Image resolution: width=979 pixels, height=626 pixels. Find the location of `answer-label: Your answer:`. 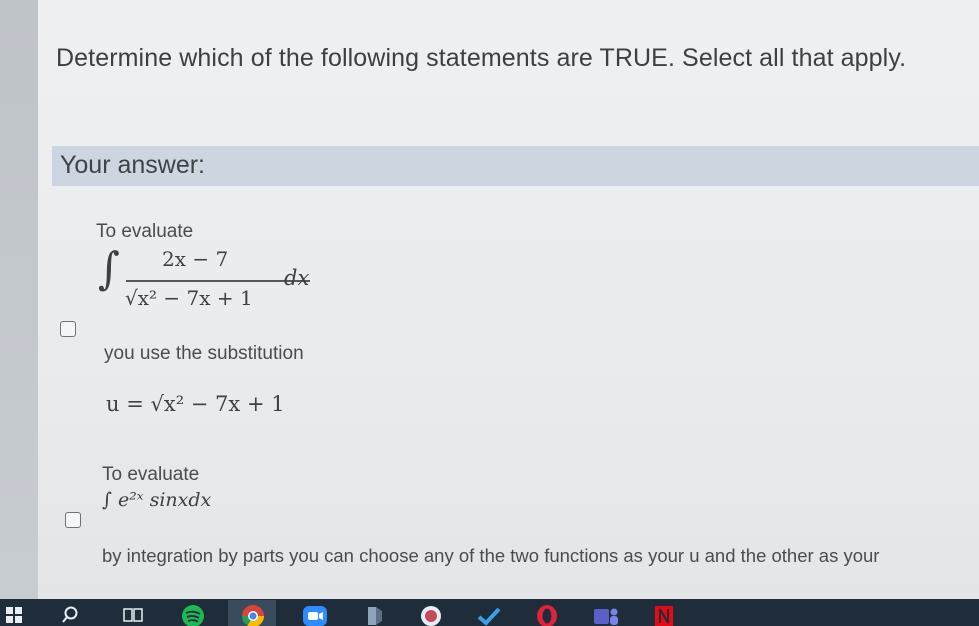

answer-label: Your answer: is located at coordinates (132, 165).